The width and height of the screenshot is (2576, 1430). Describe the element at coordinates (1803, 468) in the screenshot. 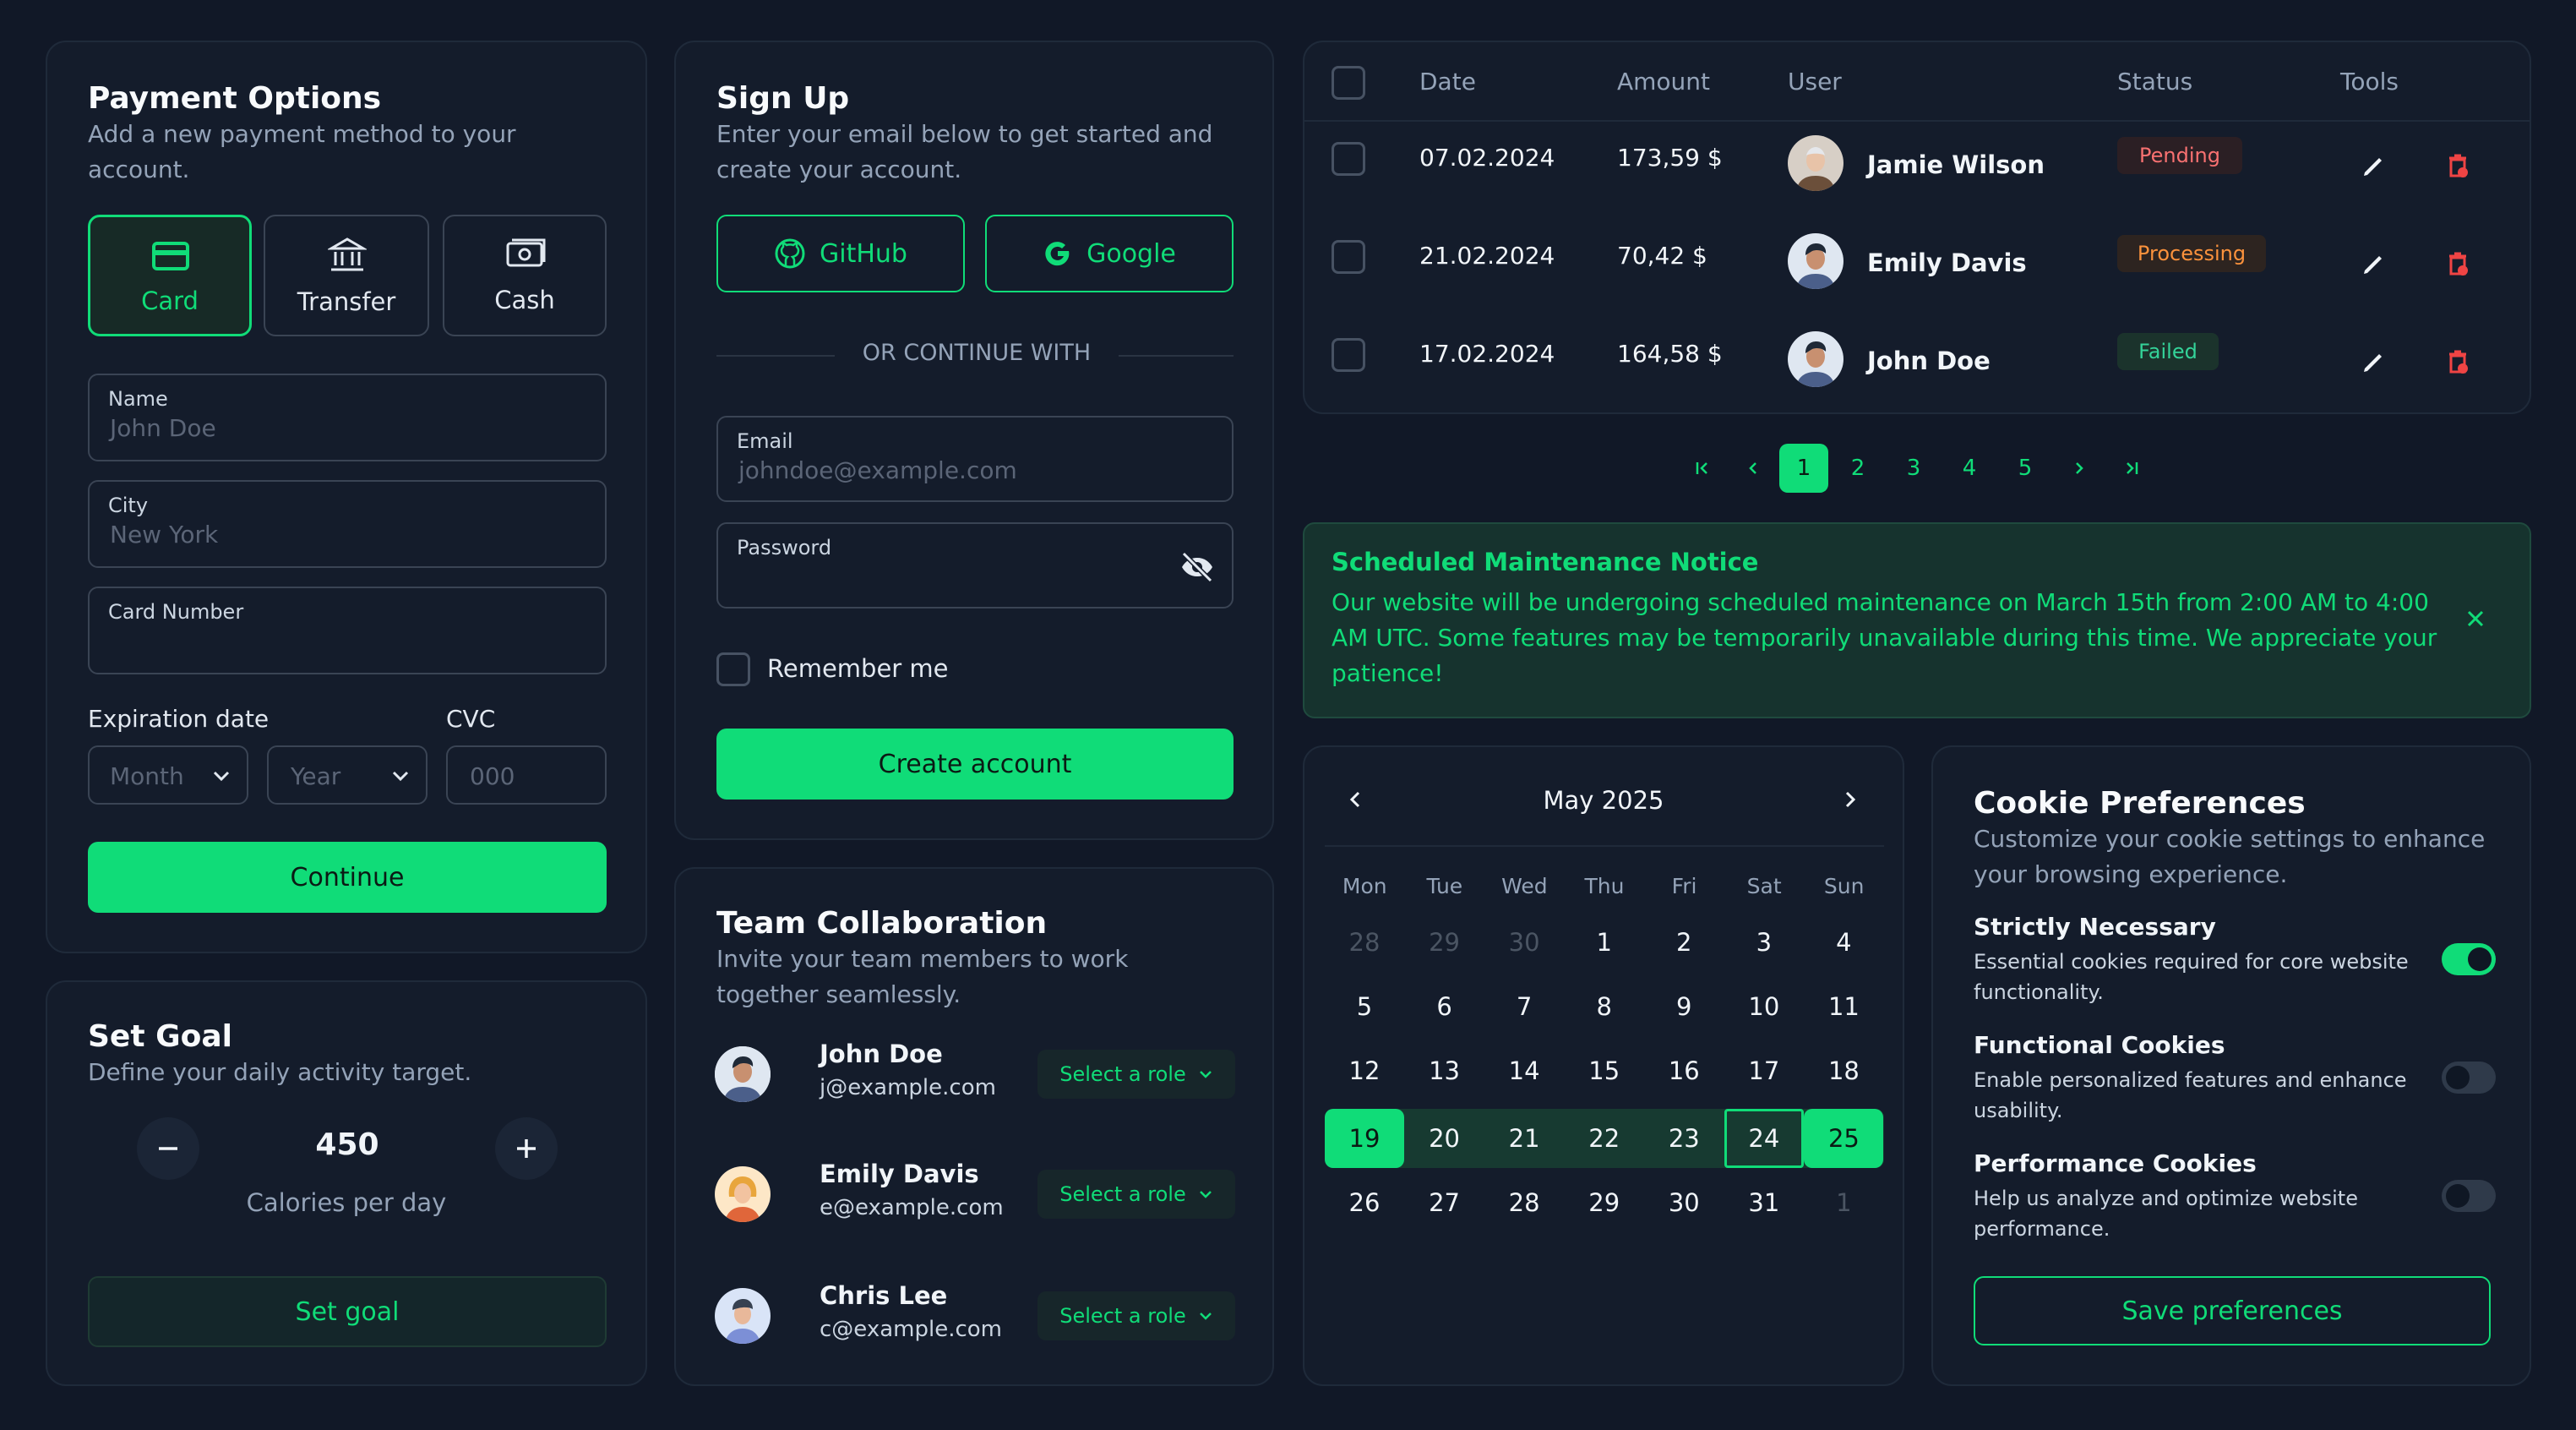

I see `page-1: 1` at that location.